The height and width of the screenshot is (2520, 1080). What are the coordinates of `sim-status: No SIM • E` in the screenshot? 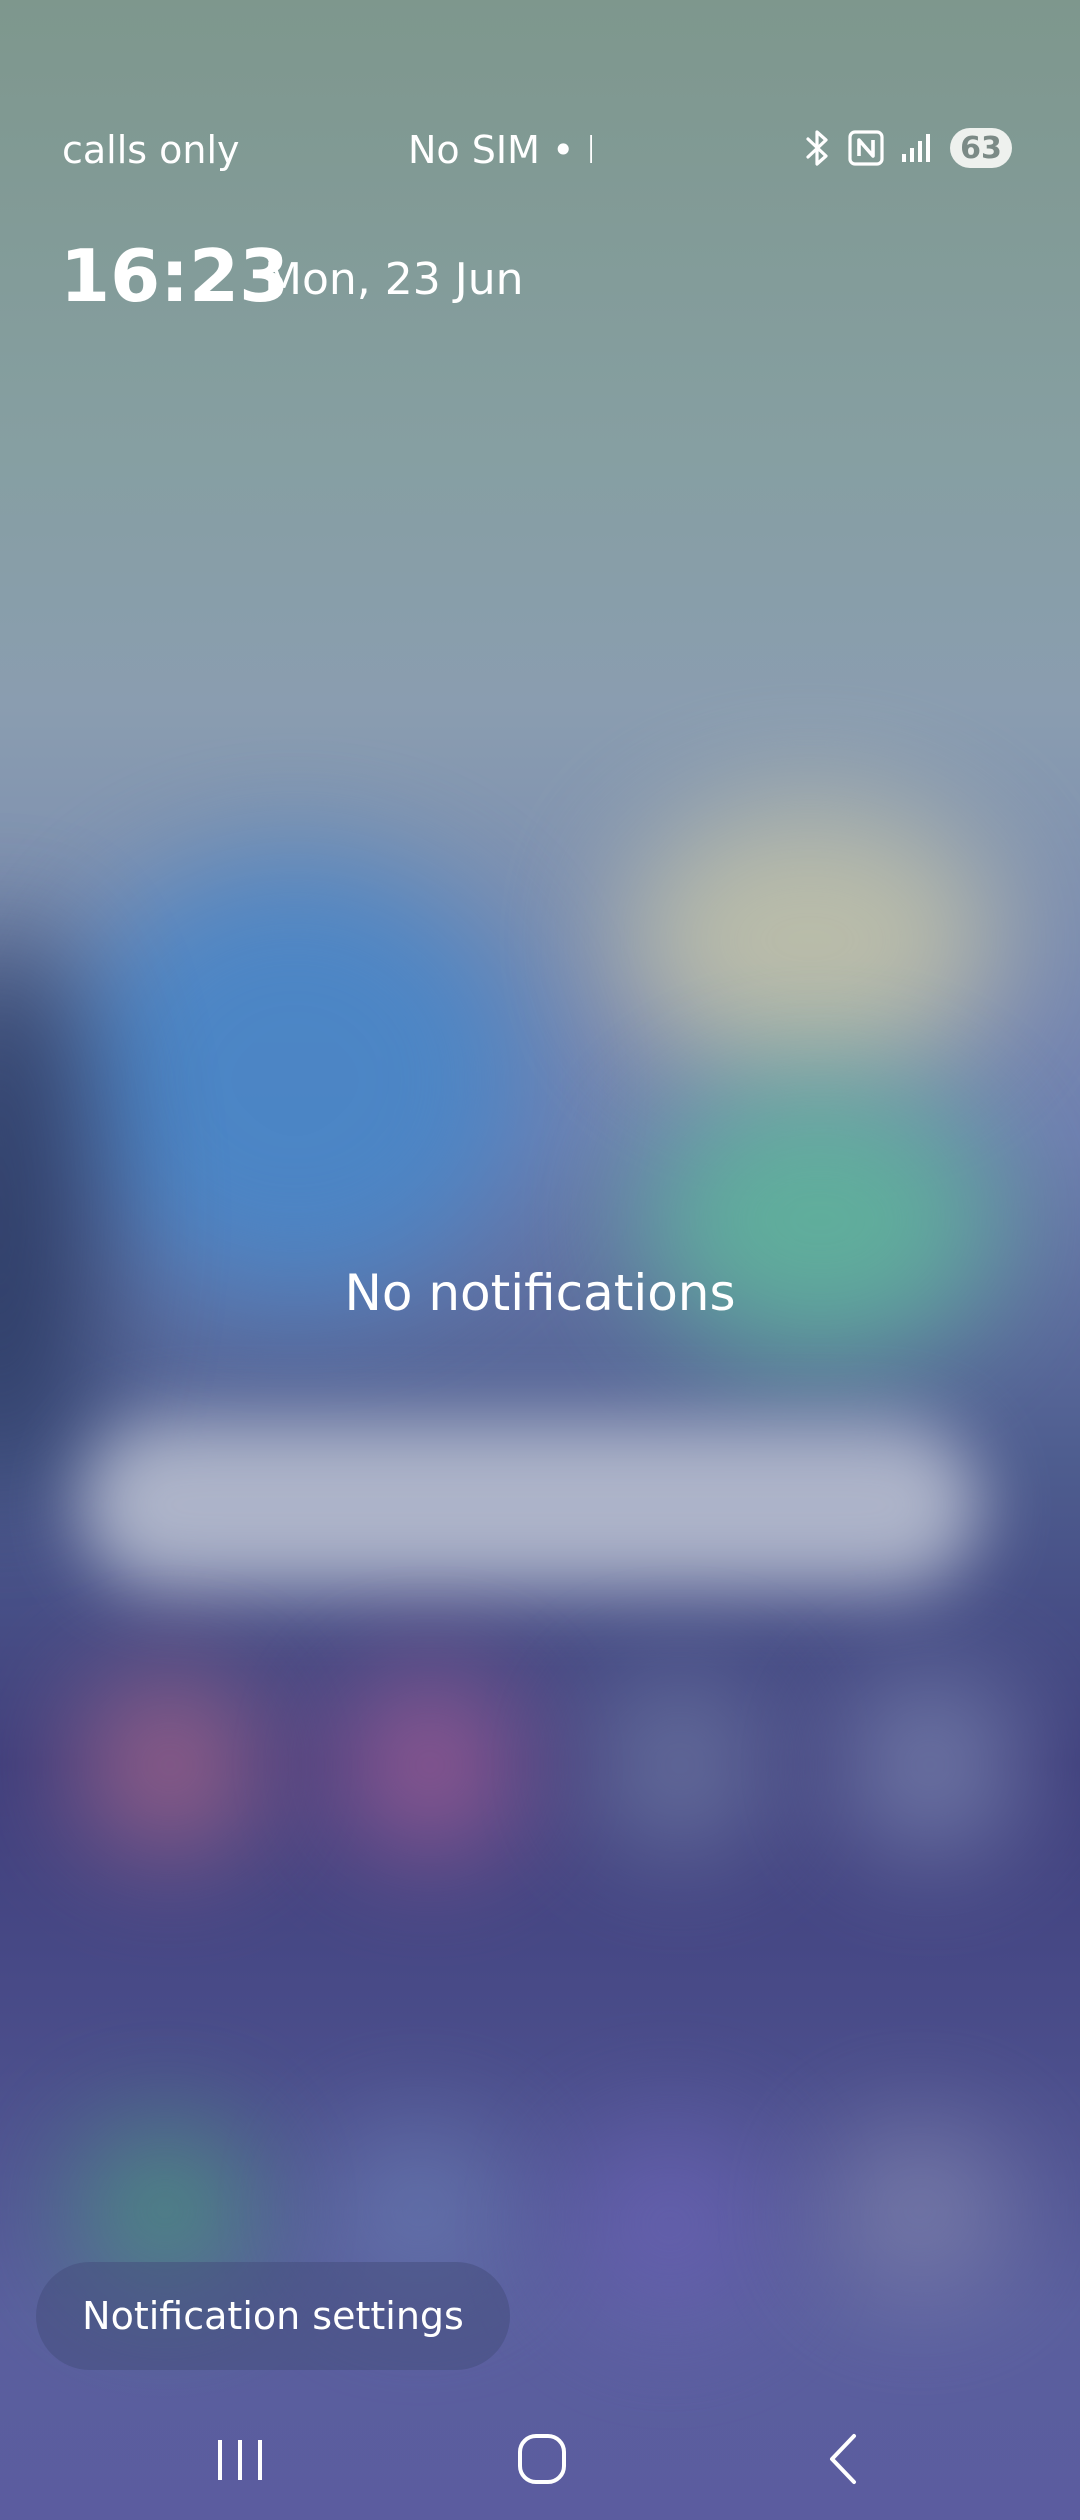 It's located at (500, 150).